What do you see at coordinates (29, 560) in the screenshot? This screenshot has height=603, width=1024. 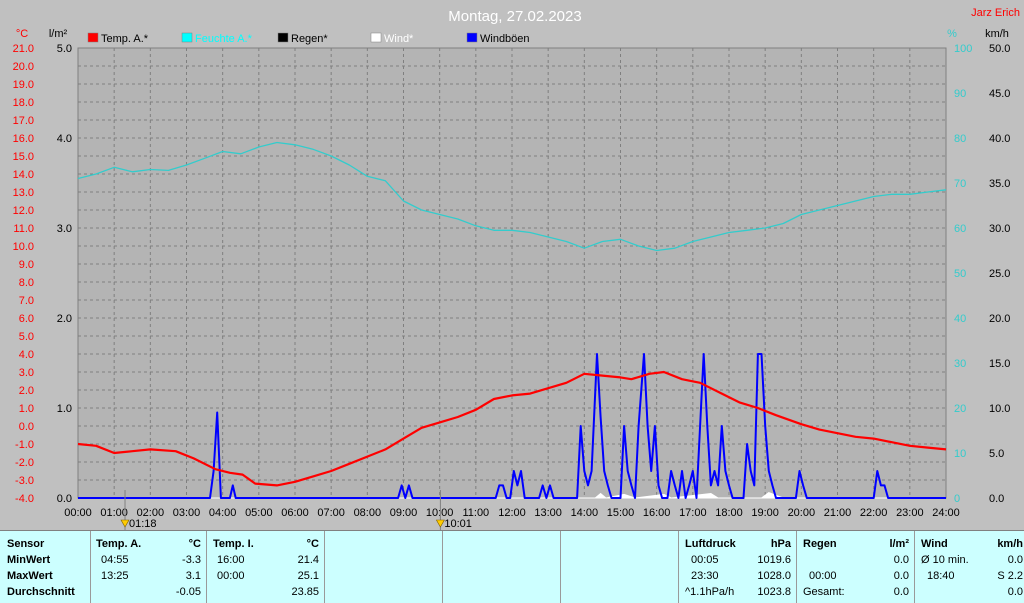 I see `stats-label-min: MinWert` at bounding box center [29, 560].